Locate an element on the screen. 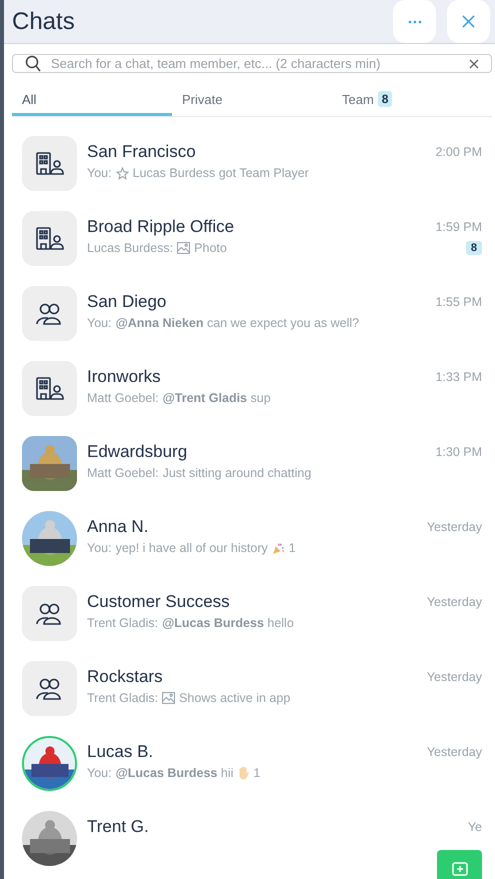 The image size is (495, 879). chat-time: 1:59 PM is located at coordinates (458, 227).